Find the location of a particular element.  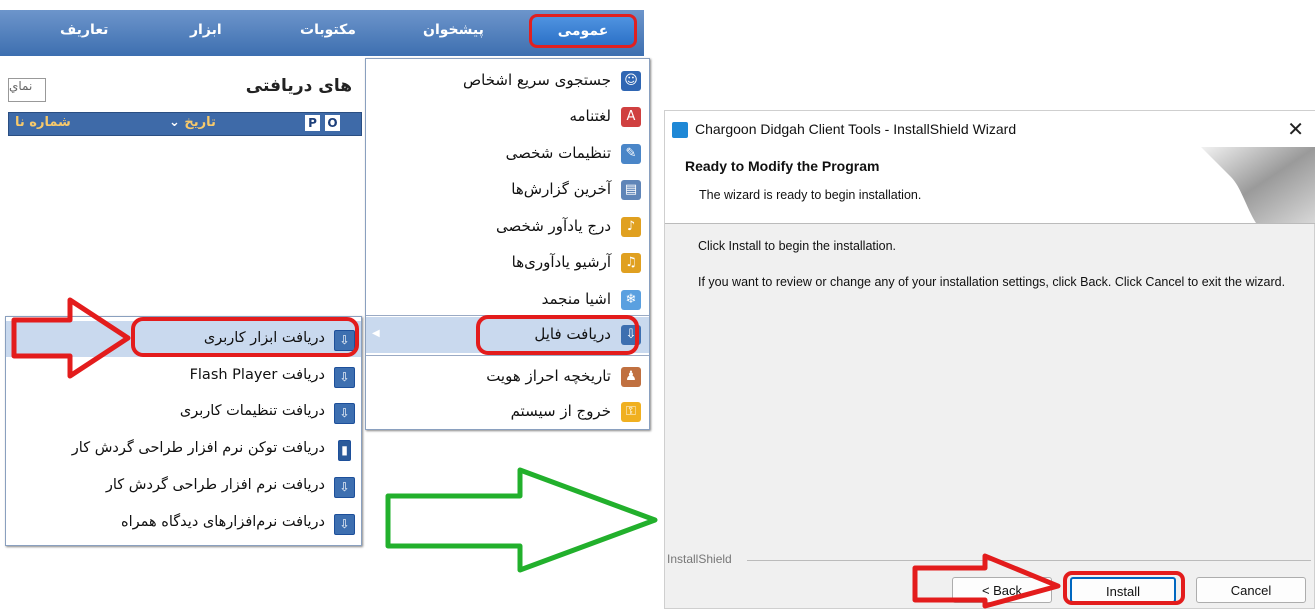

red-arrow-left is located at coordinates (71, 338).